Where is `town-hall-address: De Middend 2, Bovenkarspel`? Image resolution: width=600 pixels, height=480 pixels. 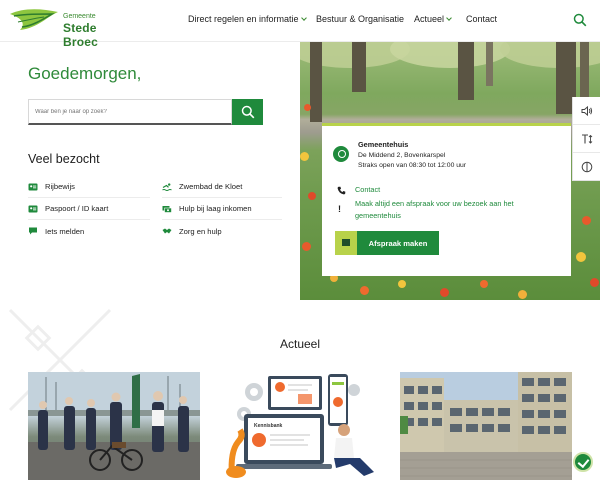 town-hall-address: De Middend 2, Bovenkarspel is located at coordinates (402, 155).